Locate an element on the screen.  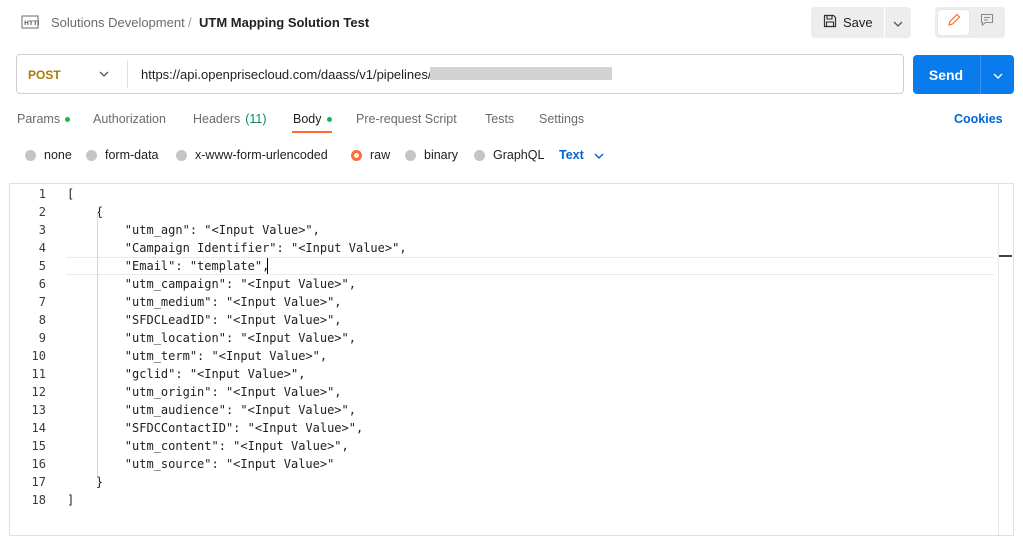
editor-scrollbar is located at coordinates (998, 359).